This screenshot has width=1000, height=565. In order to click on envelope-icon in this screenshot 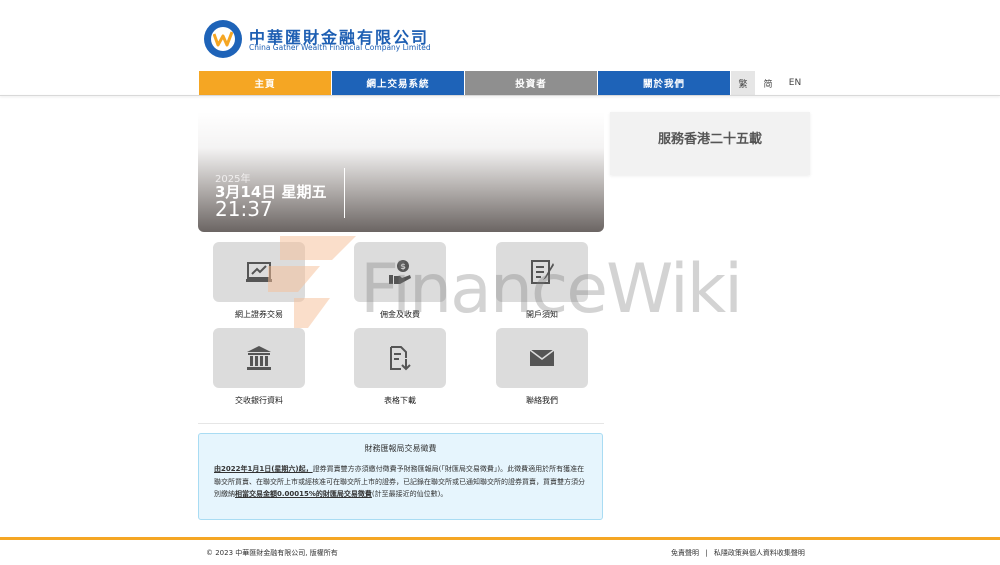, I will do `click(542, 357)`.